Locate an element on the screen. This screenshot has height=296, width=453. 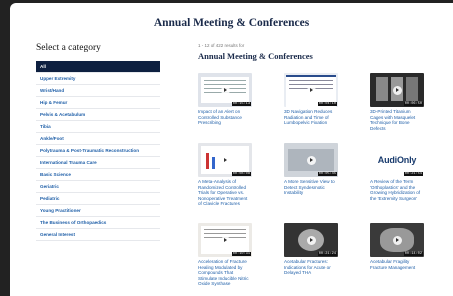
sidebar-item-international-trauma-care: International Trauma Care is located at coordinates (98, 163).